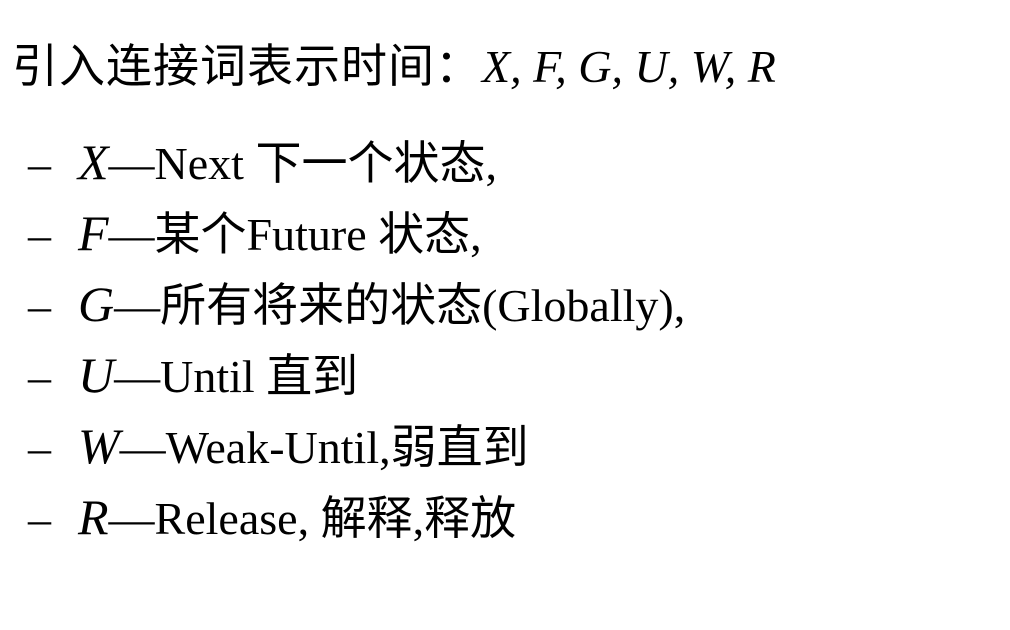 Image resolution: width=1010 pixels, height=630 pixels. Describe the element at coordinates (629, 66) in the screenshot. I see `heading-operators: X, F, G, U, W, R` at that location.